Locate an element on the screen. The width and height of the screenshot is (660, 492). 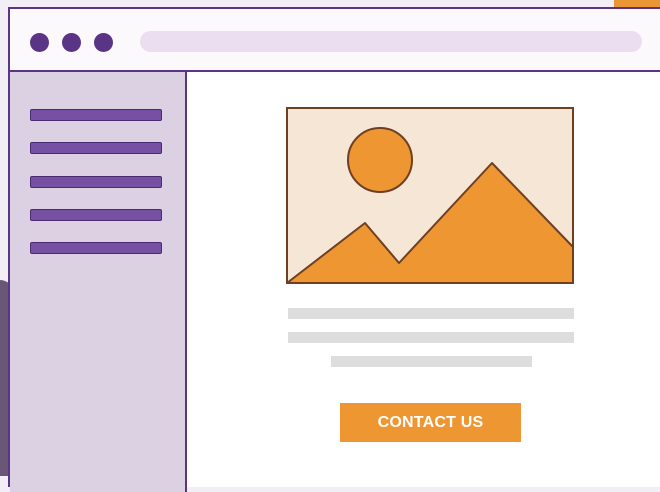
sun-circle is located at coordinates (380, 160).